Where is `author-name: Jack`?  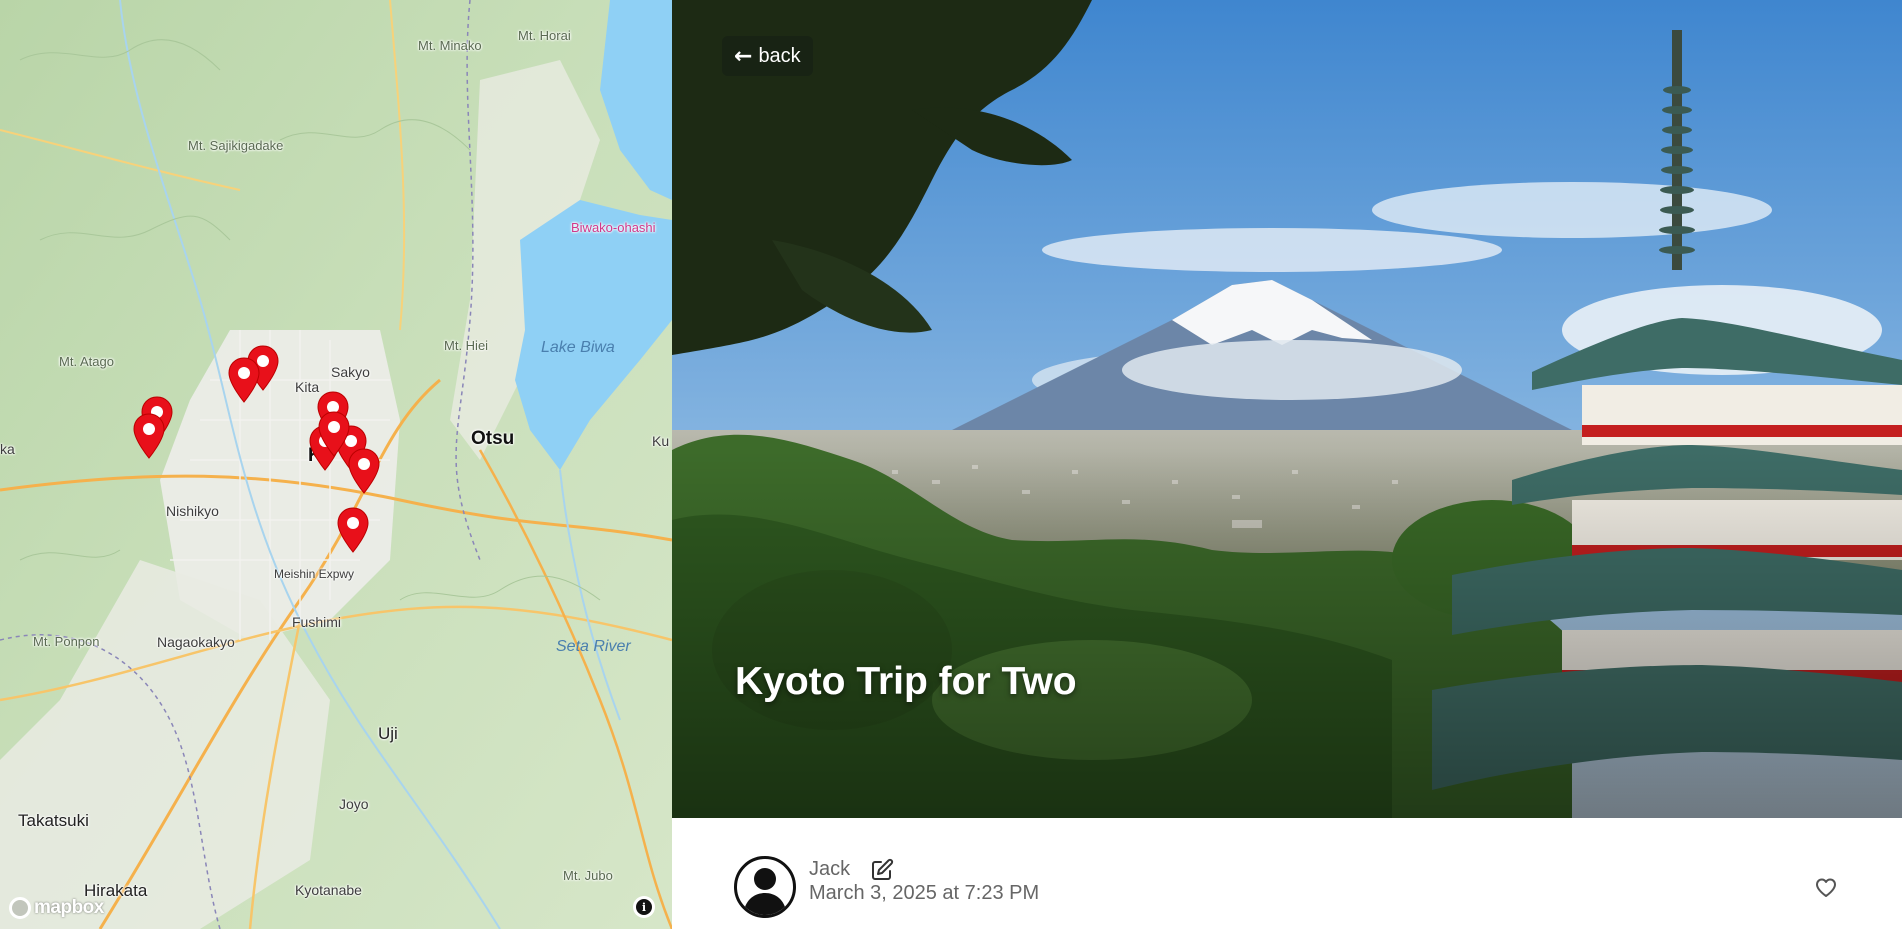
author-name: Jack is located at coordinates (829, 869).